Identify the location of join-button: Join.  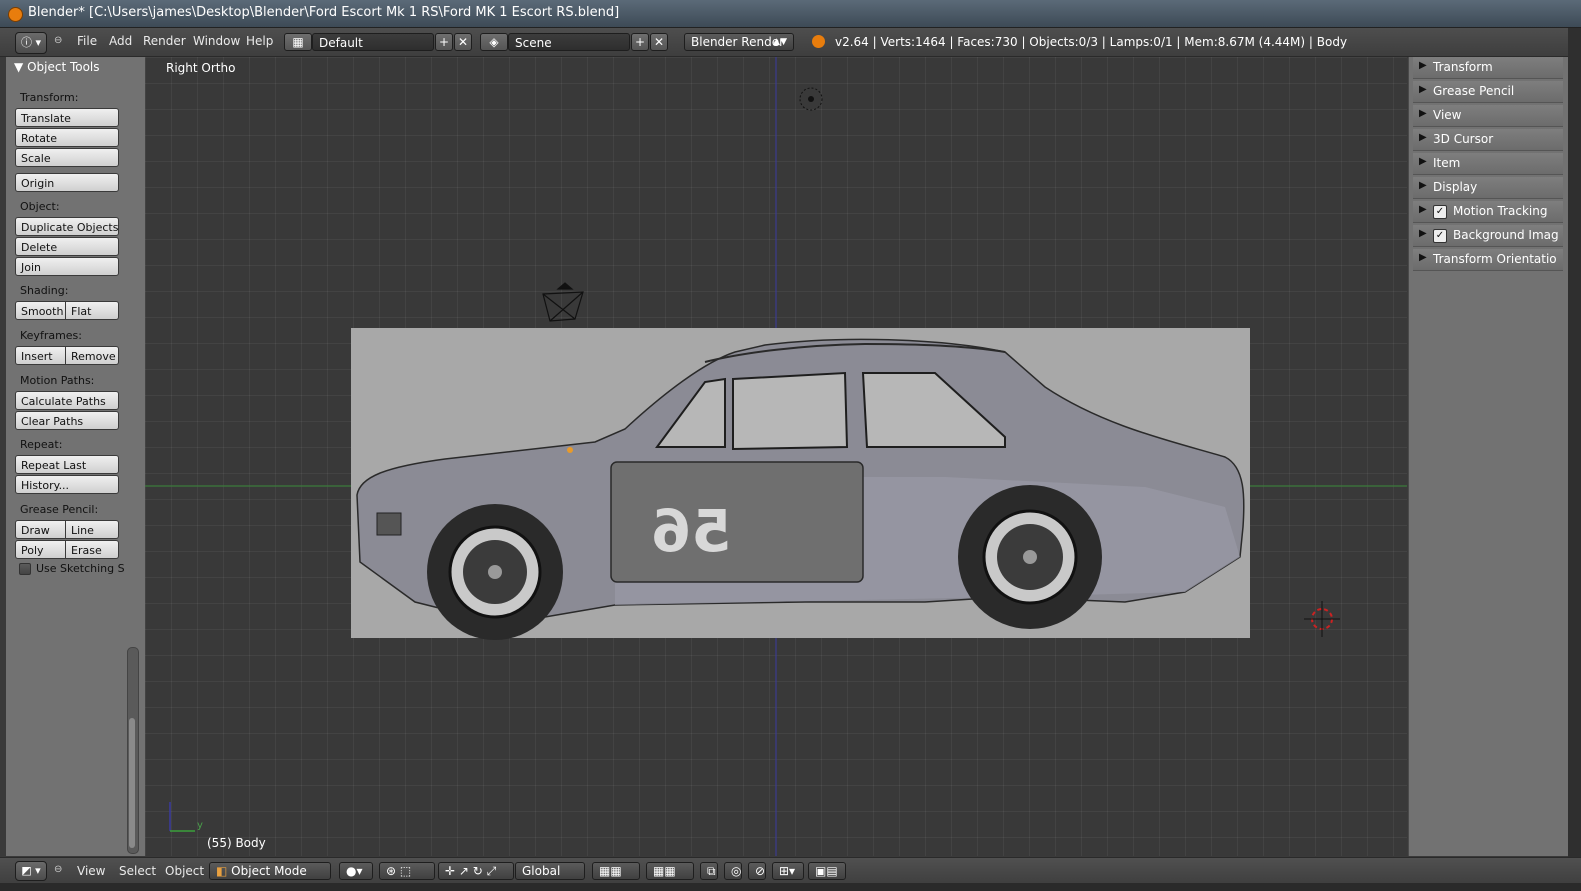
(67, 266).